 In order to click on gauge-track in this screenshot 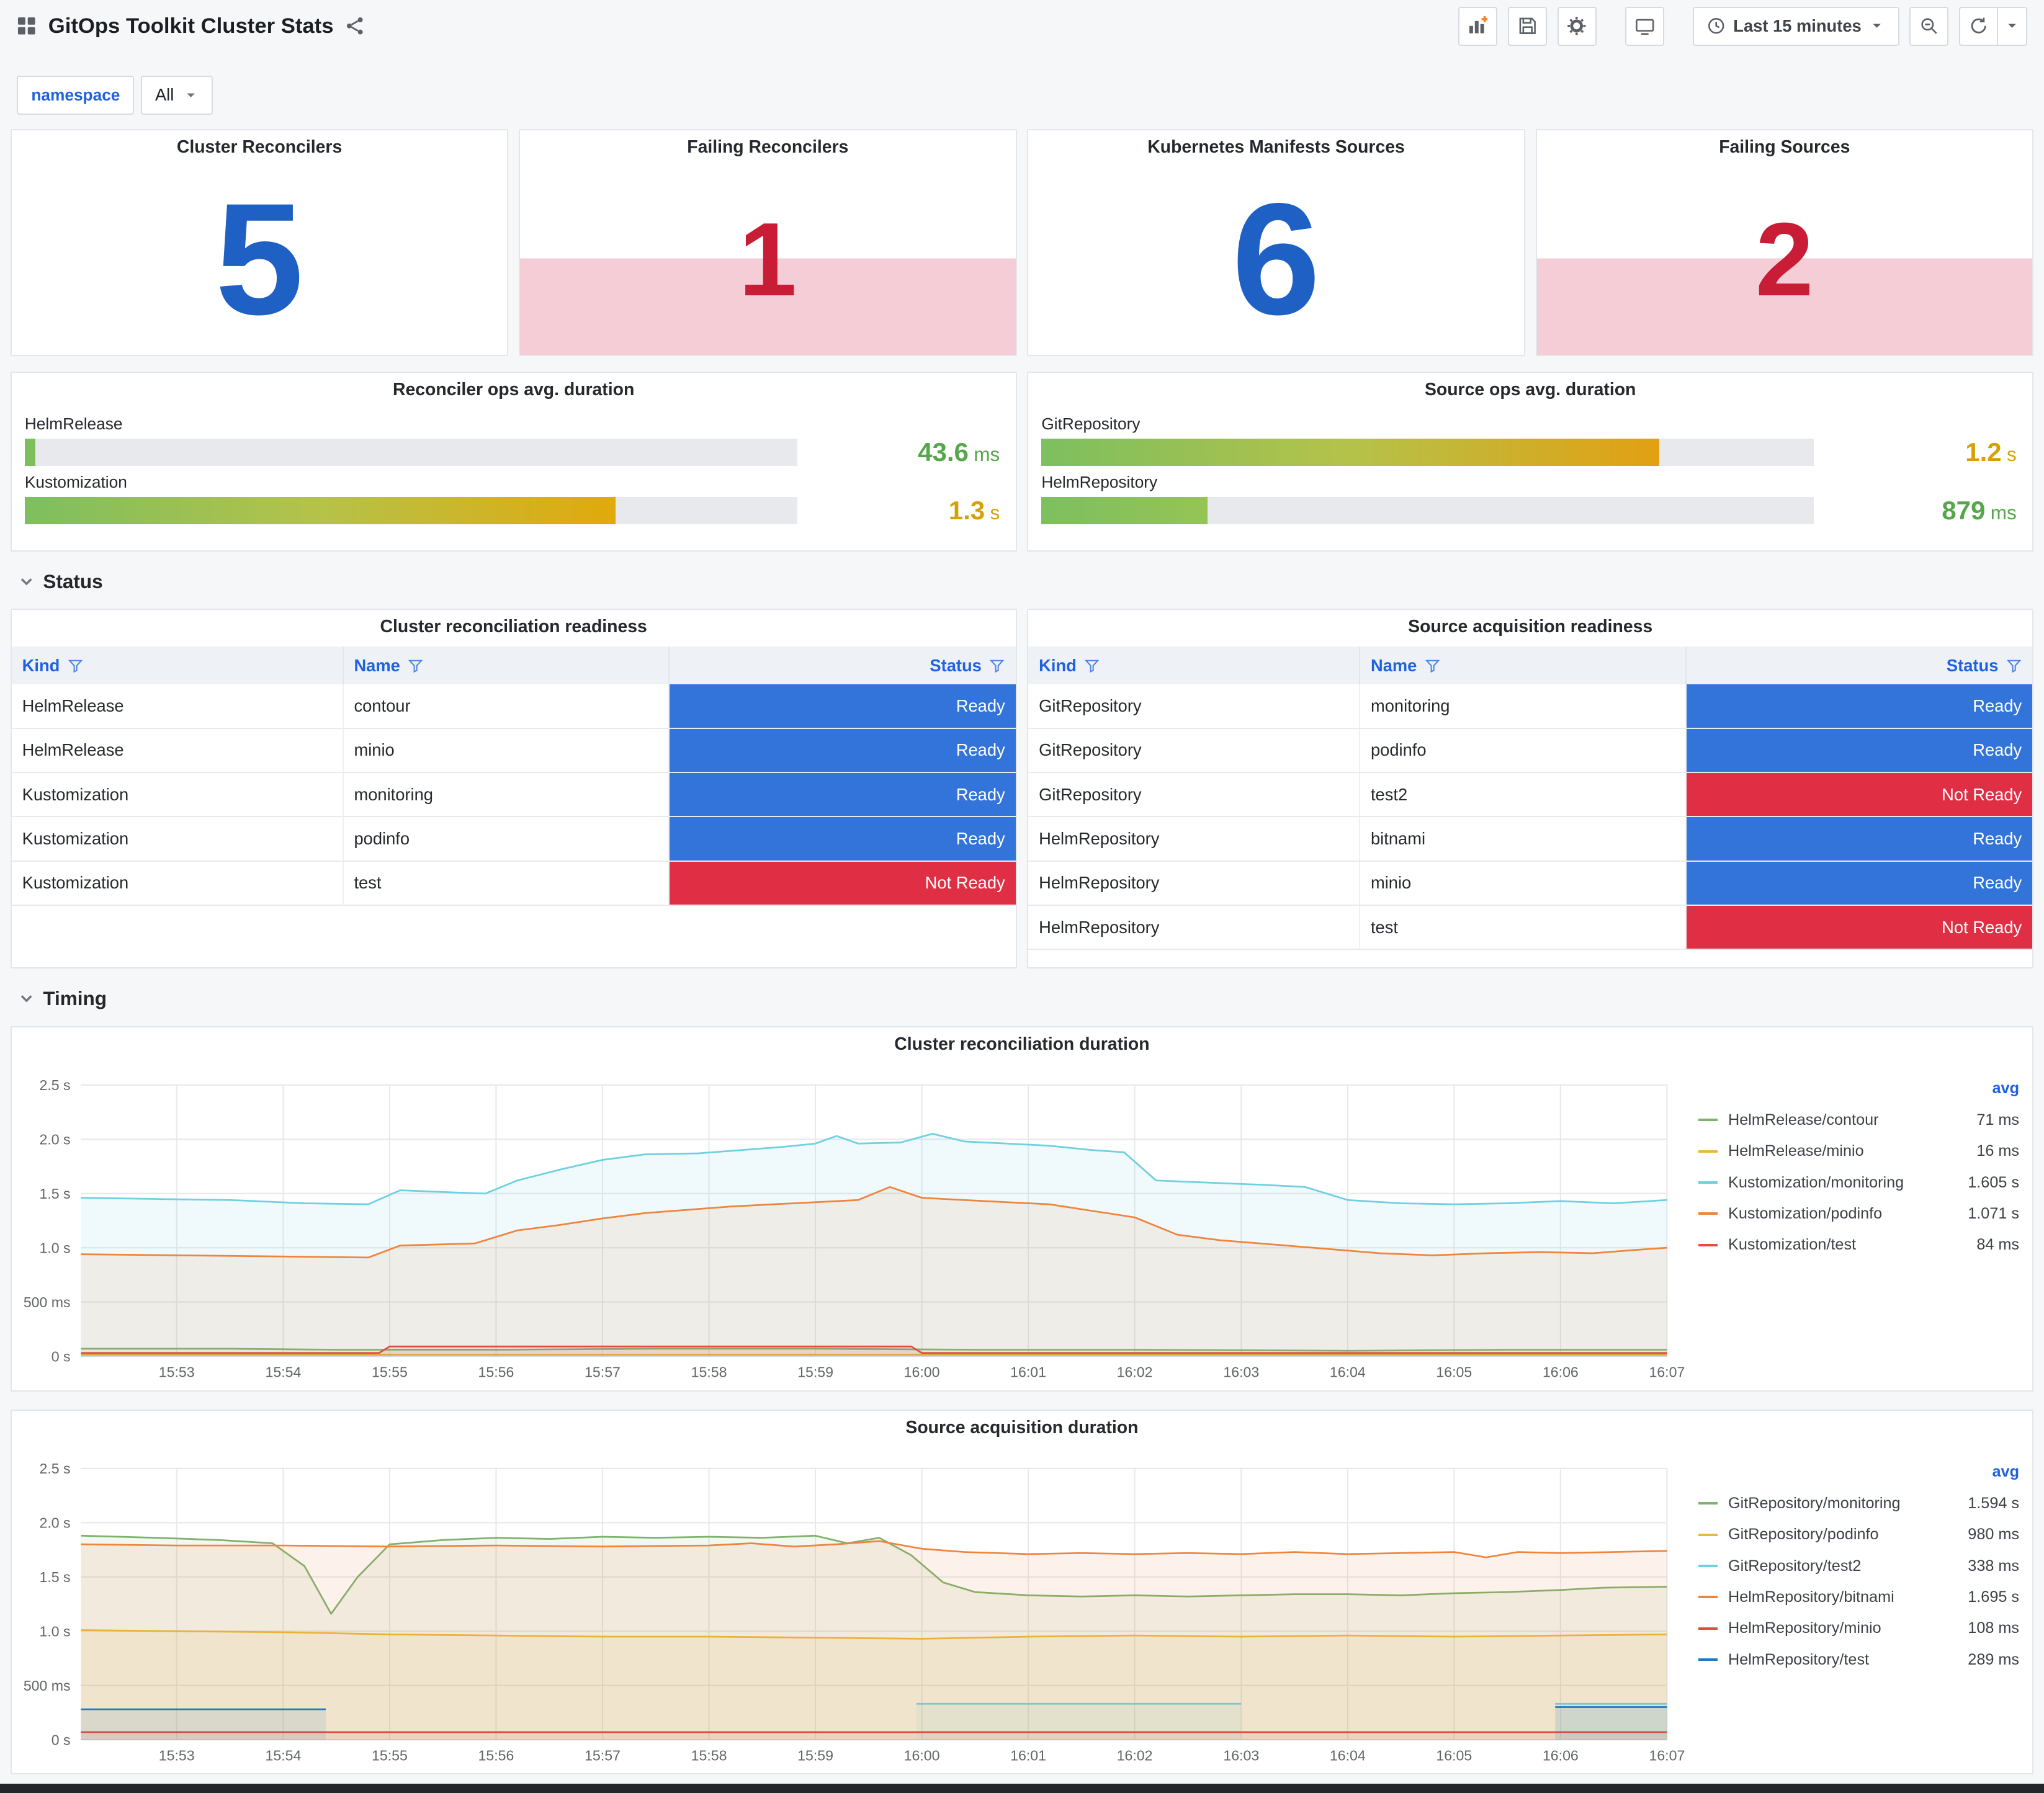, I will do `click(1427, 510)`.